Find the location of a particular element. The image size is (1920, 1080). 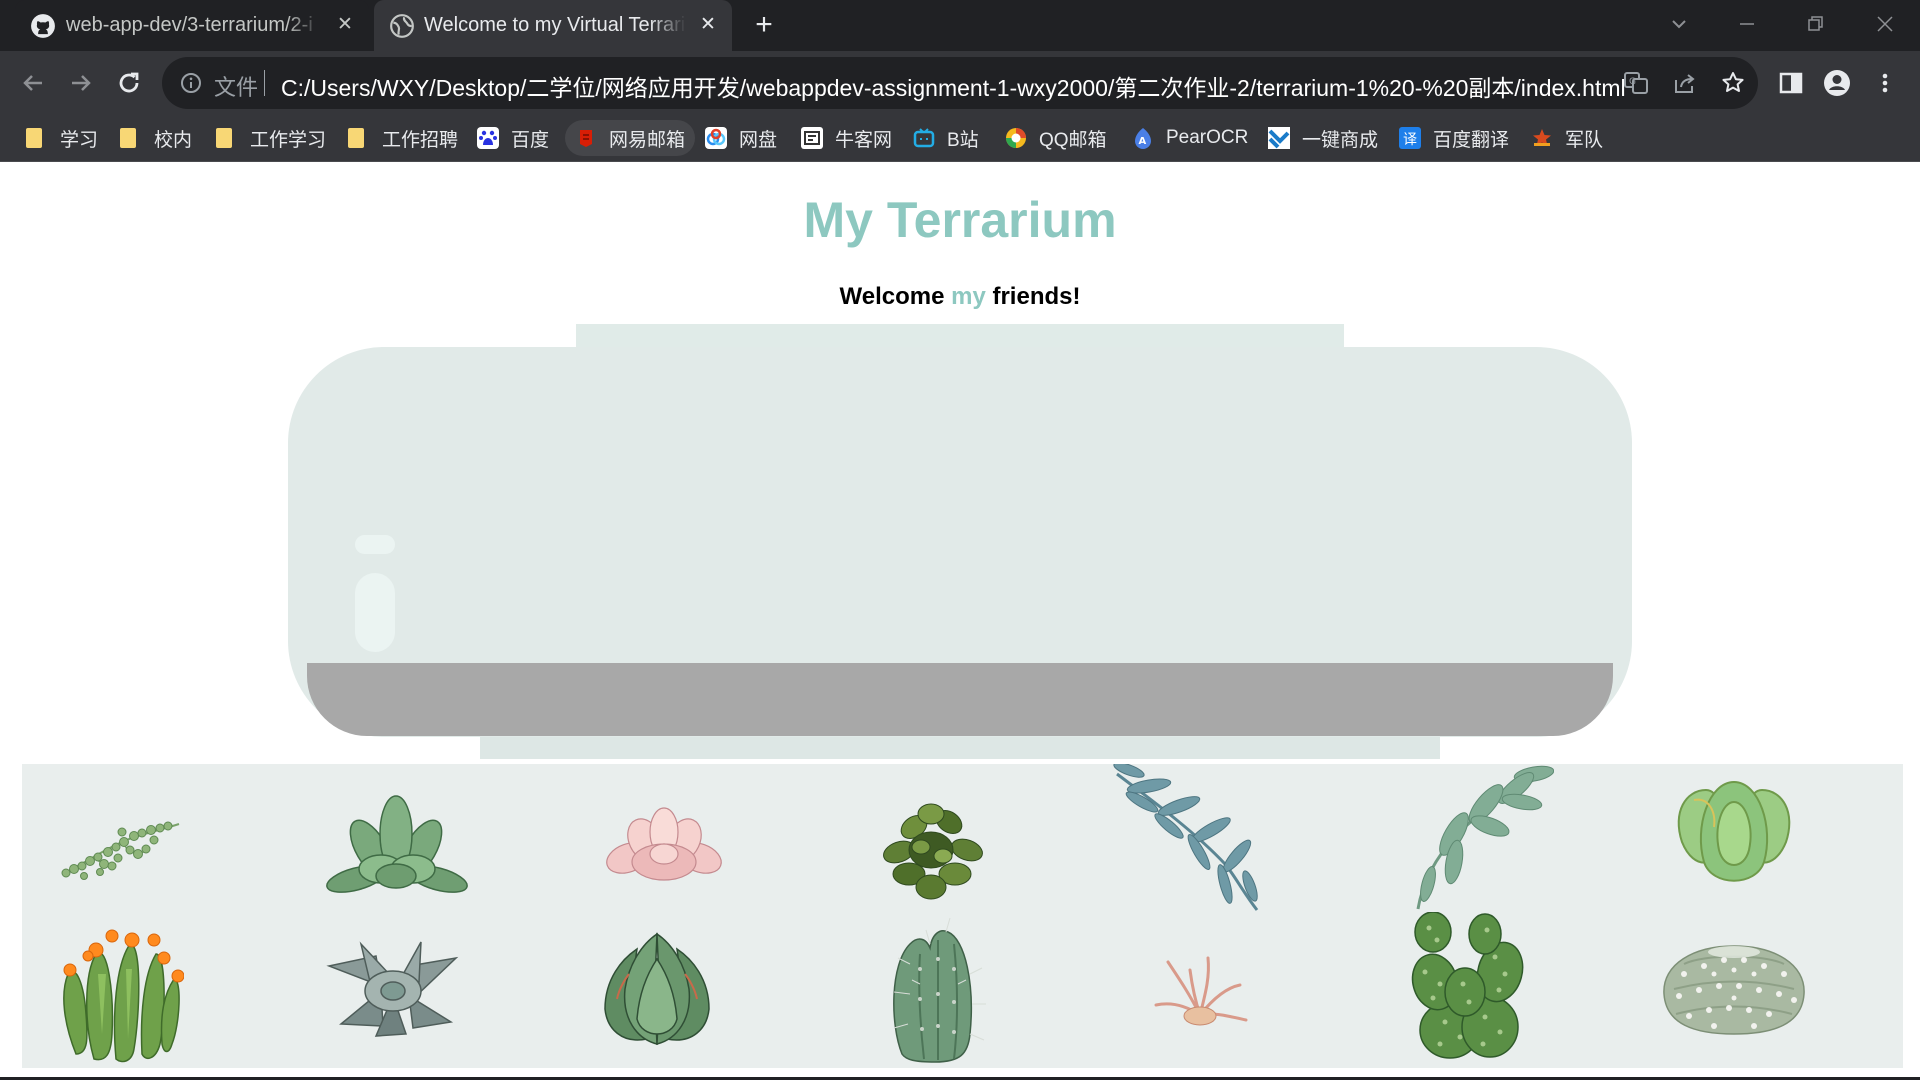

plant-grey-echeveria is located at coordinates (393, 988).